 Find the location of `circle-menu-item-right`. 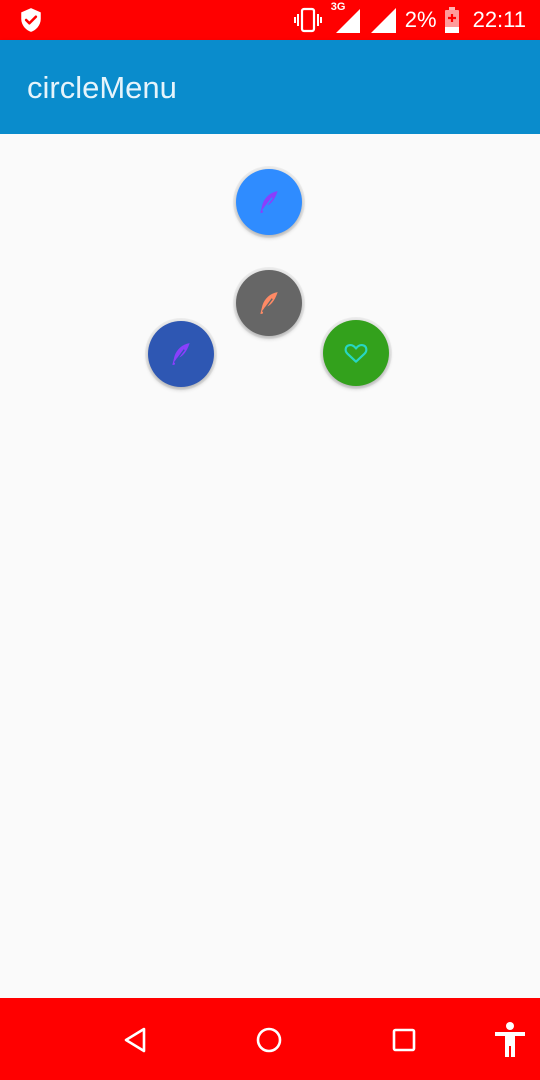

circle-menu-item-right is located at coordinates (356, 353).